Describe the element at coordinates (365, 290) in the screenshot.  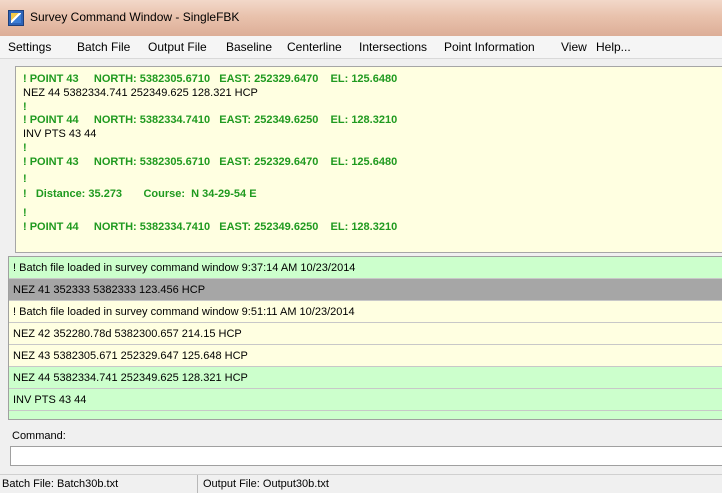
I see `batch-row-selected: NEZ 41 352333 5382333 123.456 HCP` at that location.